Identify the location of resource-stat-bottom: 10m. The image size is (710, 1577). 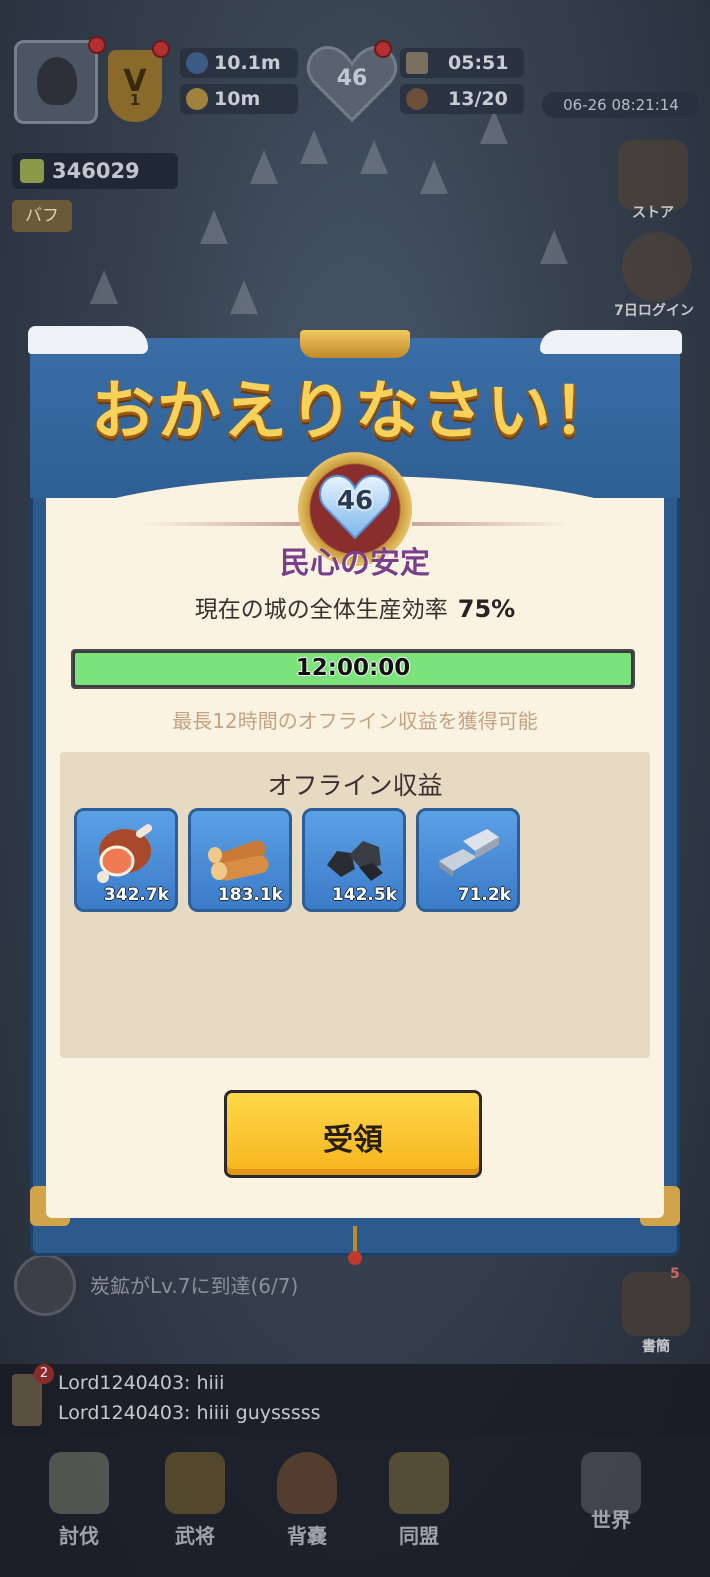
(239, 99).